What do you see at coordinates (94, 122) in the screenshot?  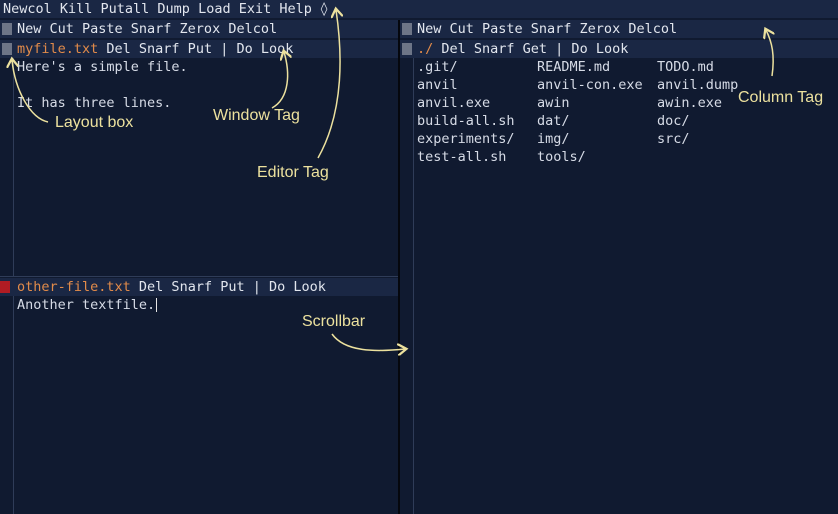 I see `annotation-layout-box: Layout box` at bounding box center [94, 122].